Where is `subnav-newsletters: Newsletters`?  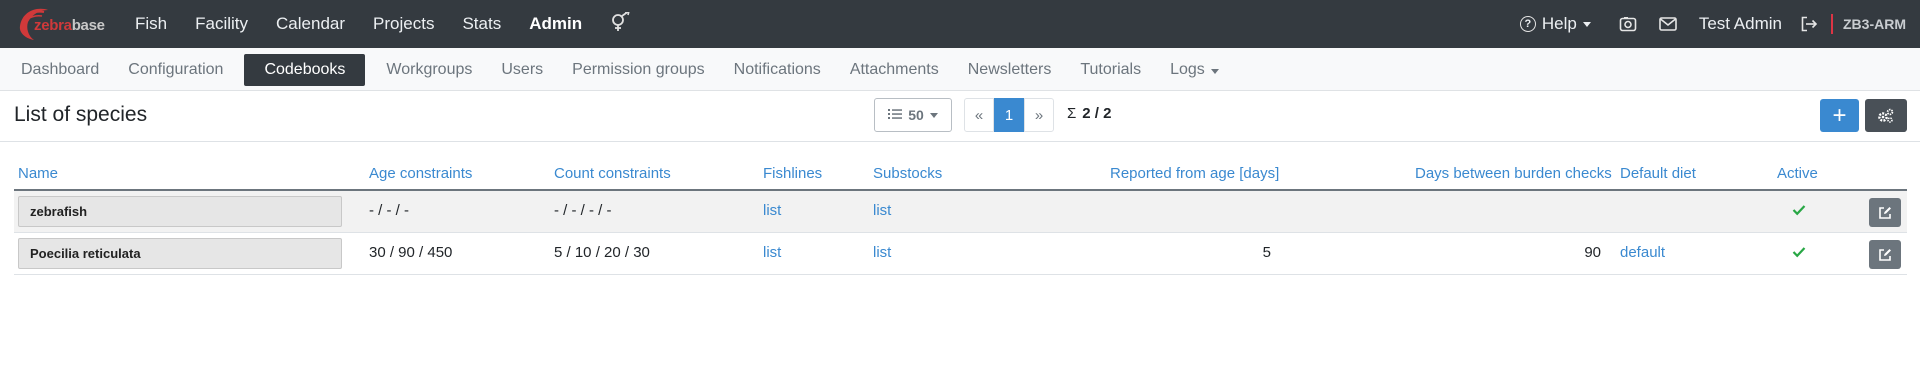 subnav-newsletters: Newsletters is located at coordinates (1010, 70).